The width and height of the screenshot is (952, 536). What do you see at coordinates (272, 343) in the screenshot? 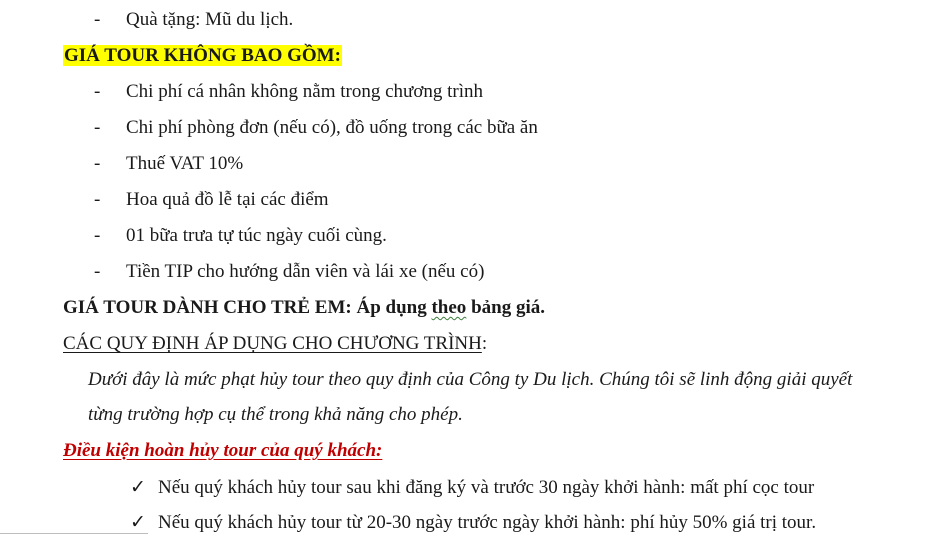
I see `rules-heading-text: CÁC QUY ĐỊNH ÁP DỤNG CHO CHƯƠNG TRÌNH` at bounding box center [272, 343].